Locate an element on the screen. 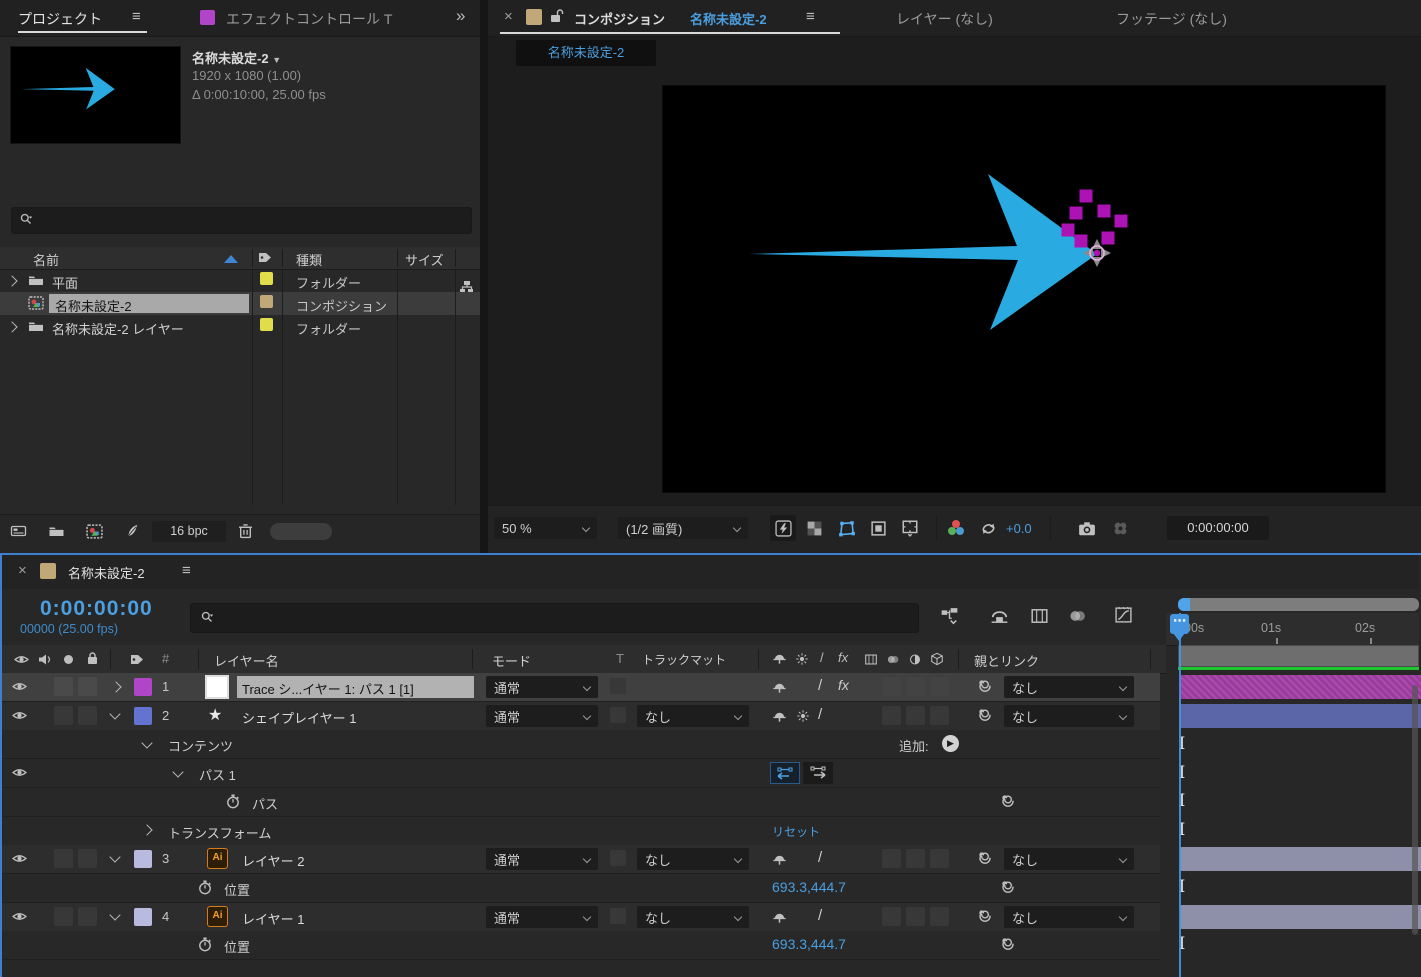 Image resolution: width=1421 pixels, height=977 pixels. transparency-grid-icon is located at coordinates (814, 528).